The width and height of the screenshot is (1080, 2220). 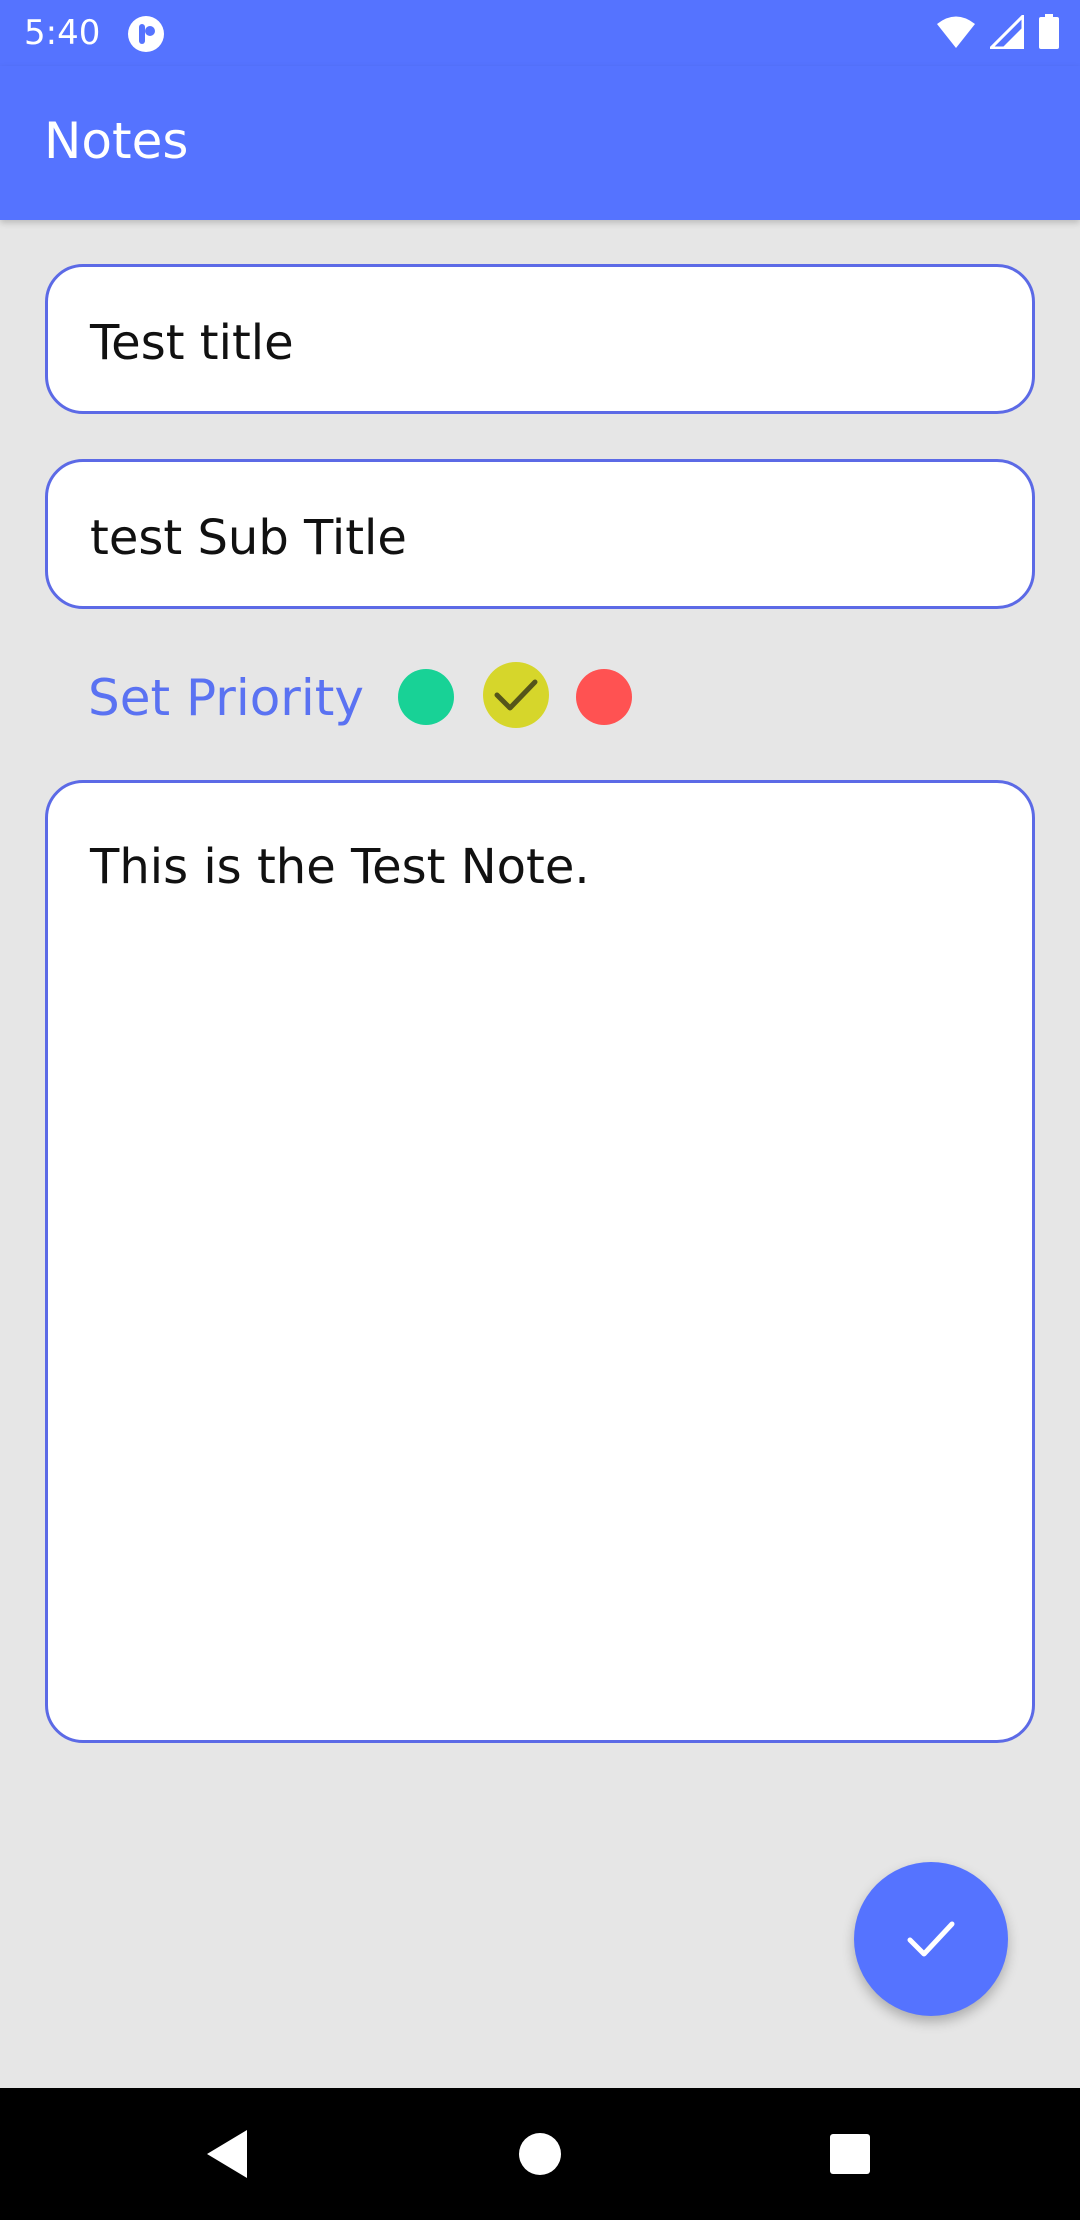 I want to click on title-input-value: Test title, so click(x=192, y=343).